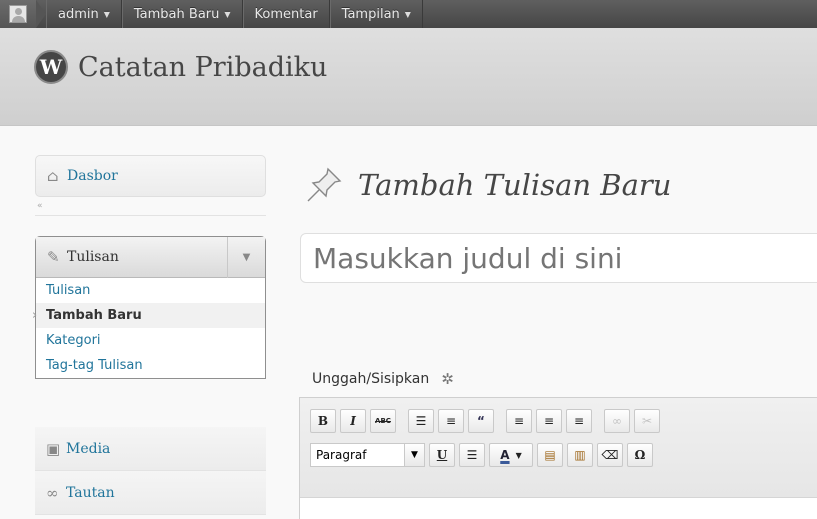 The image size is (817, 519). What do you see at coordinates (515, 185) in the screenshot?
I see `page-title: Tambah Tulisan Baru` at bounding box center [515, 185].